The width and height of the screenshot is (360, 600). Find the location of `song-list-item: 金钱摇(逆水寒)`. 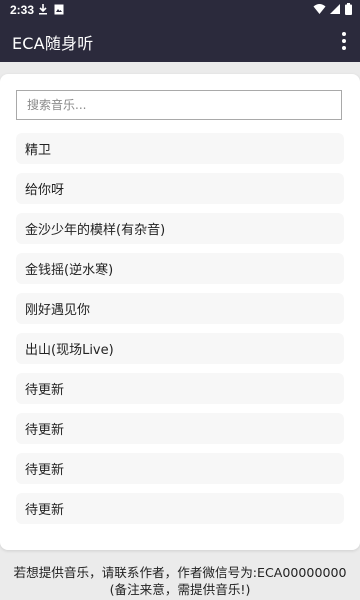

song-list-item: 金钱摇(逆水寒) is located at coordinates (180, 268).